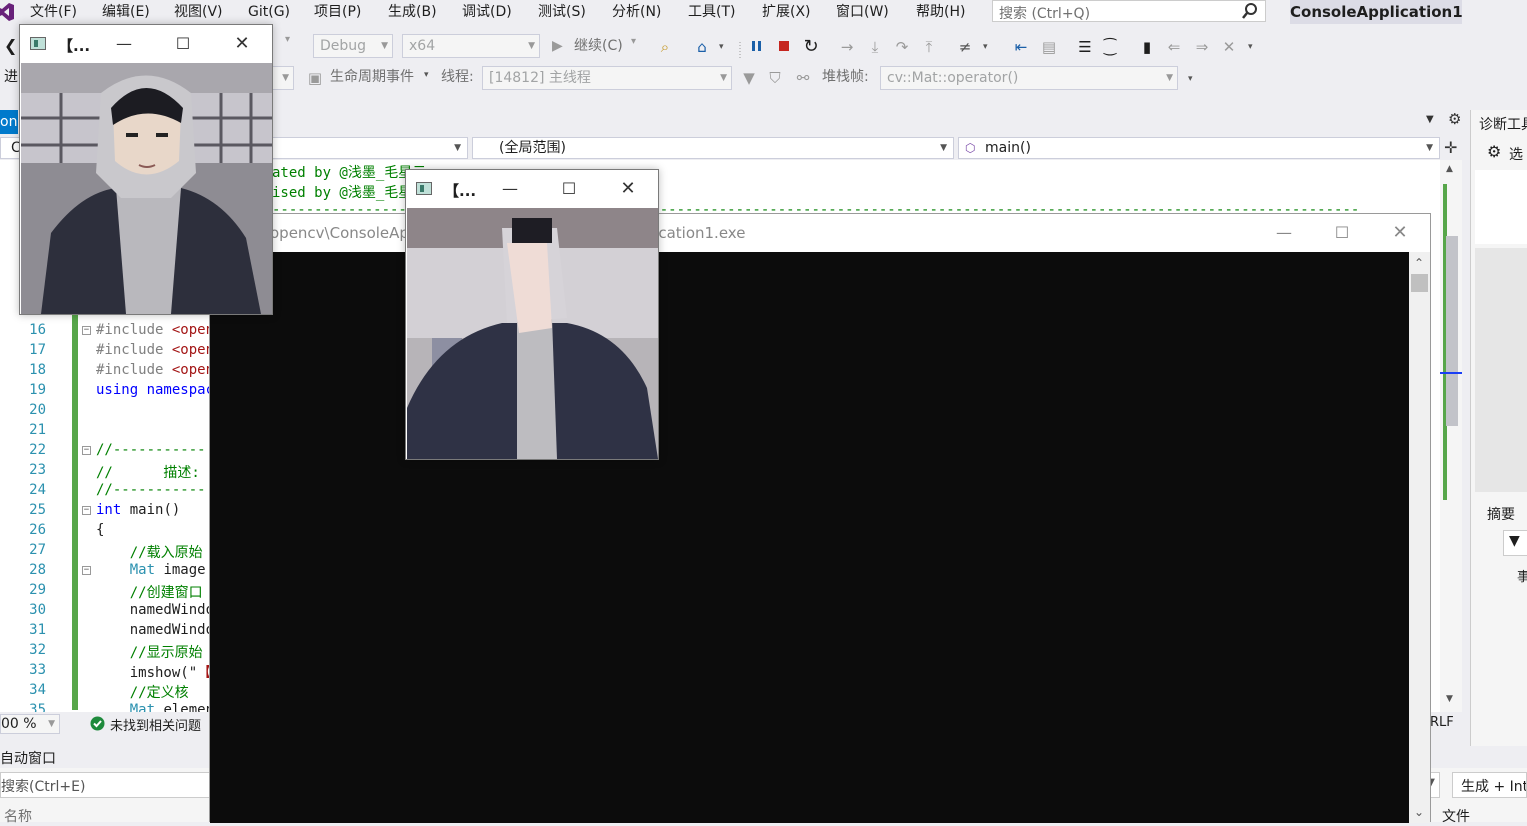  What do you see at coordinates (138, 510) in the screenshot?
I see `code-line: int main()` at bounding box center [138, 510].